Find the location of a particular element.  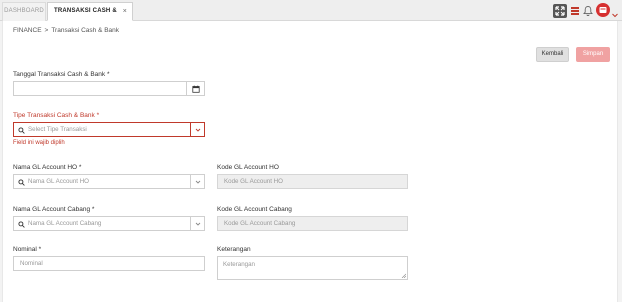

tipe-error-message: Field ini wajib diplih is located at coordinates (39, 143).